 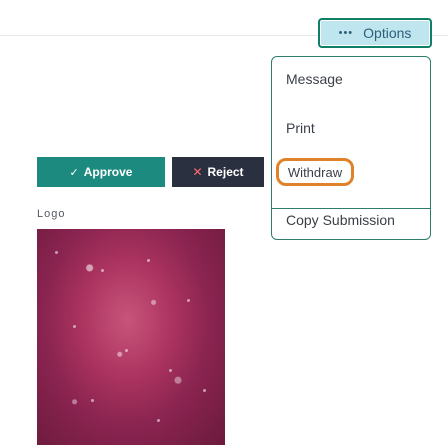 What do you see at coordinates (351, 128) in the screenshot?
I see `menu-item-print: Print` at bounding box center [351, 128].